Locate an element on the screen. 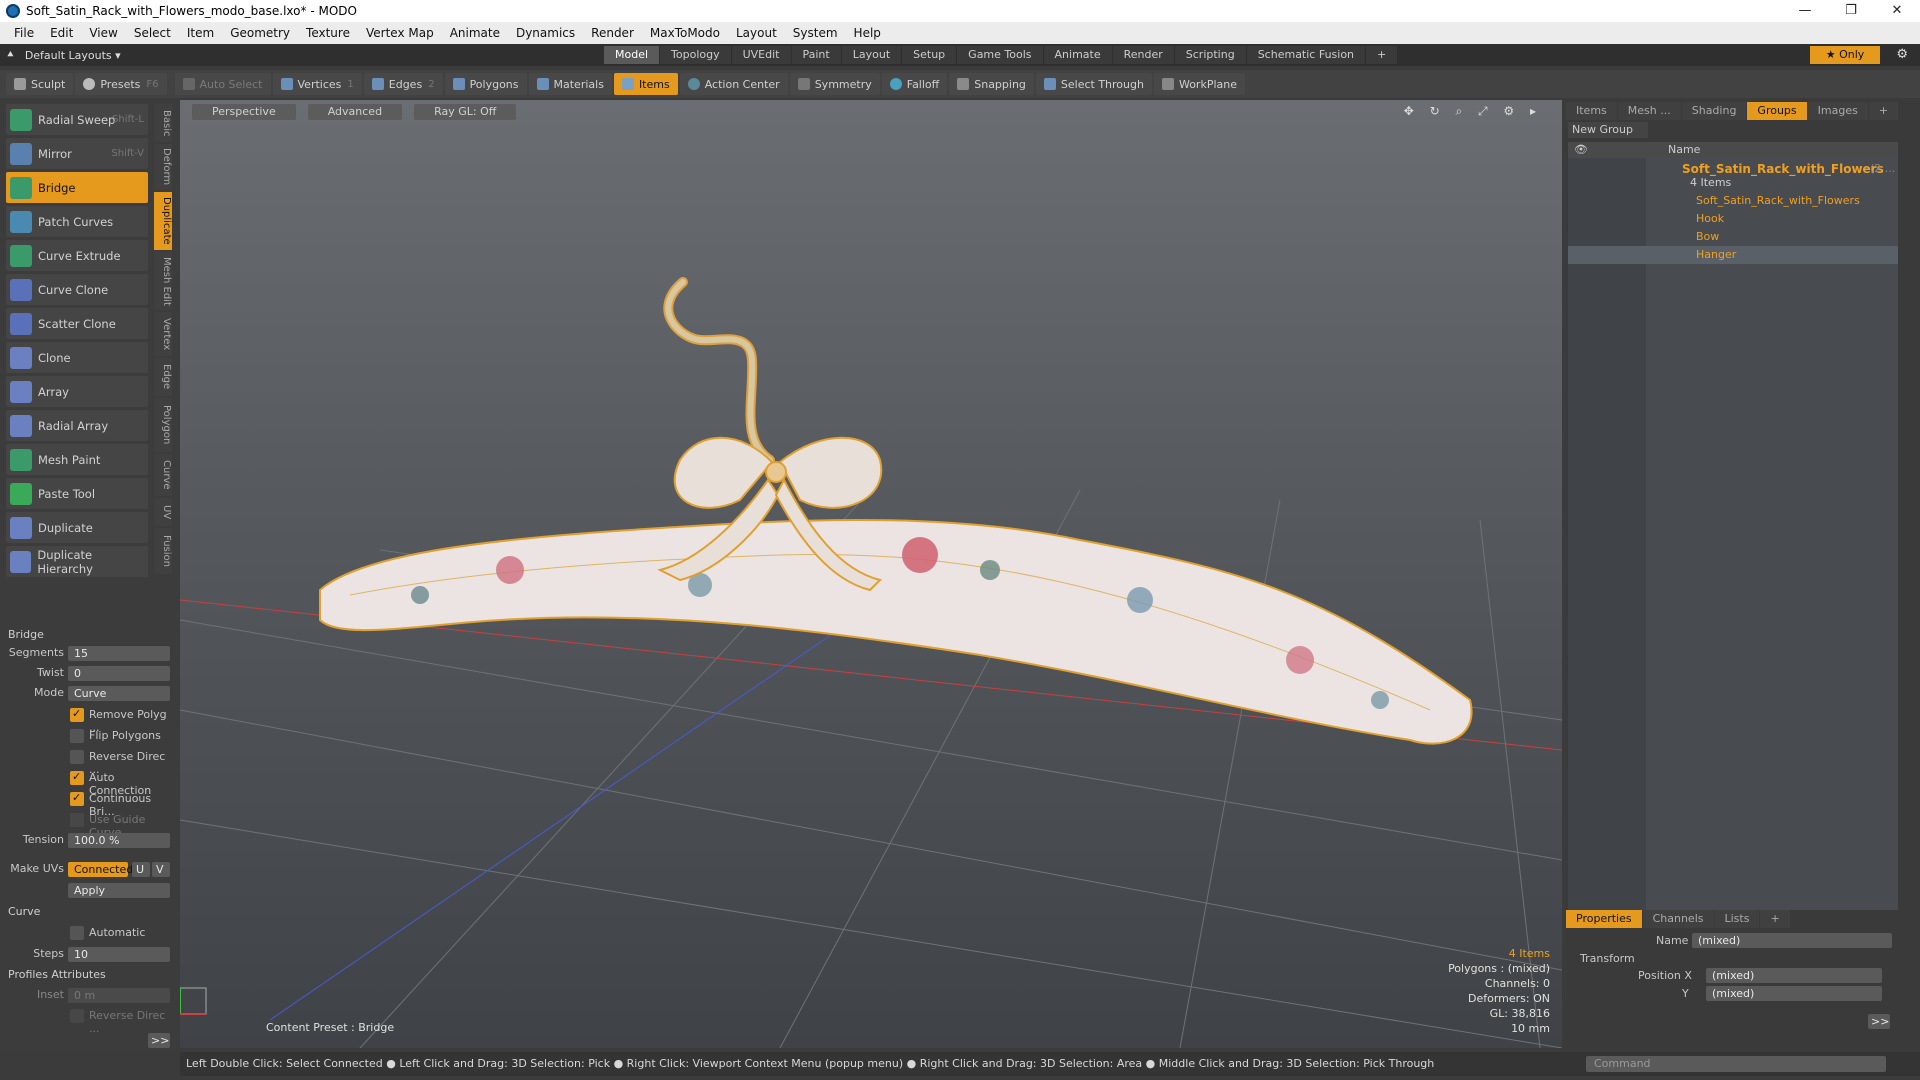 The image size is (1920, 1080). tab-topology: Topology is located at coordinates (695, 55).